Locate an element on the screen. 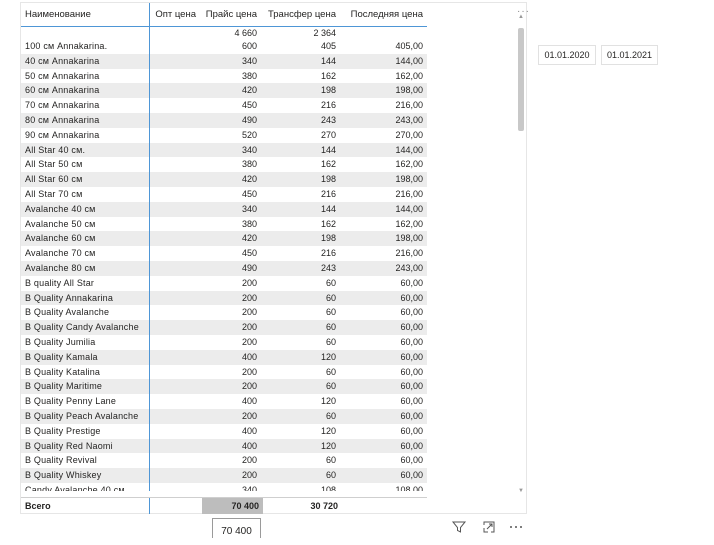  table-cell: 100 см Annakarina. is located at coordinates (85, 46).